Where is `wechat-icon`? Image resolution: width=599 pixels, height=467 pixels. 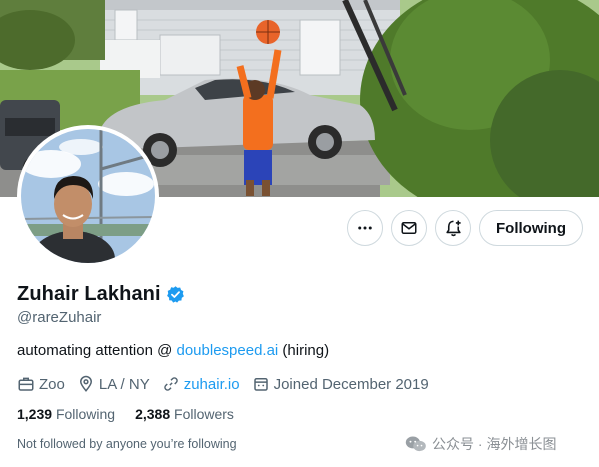
wechat-icon is located at coordinates (415, 444).